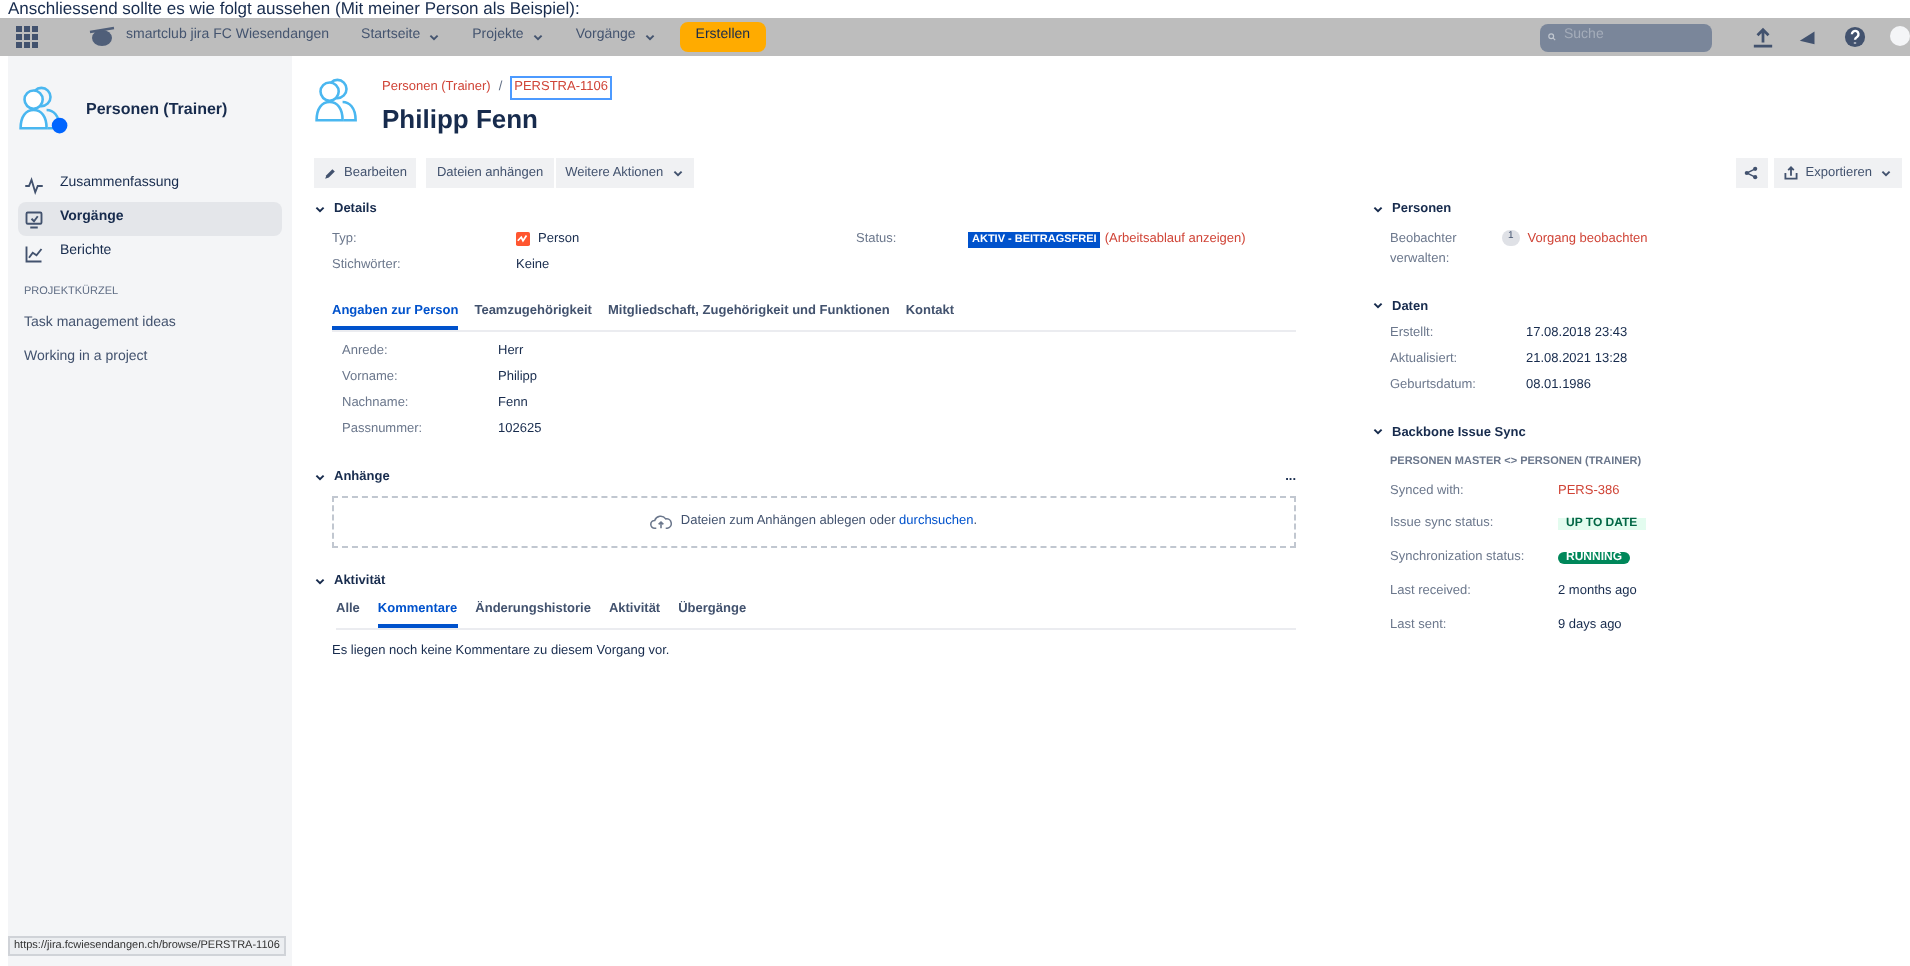  What do you see at coordinates (1855, 37) in the screenshot?
I see `help-icon` at bounding box center [1855, 37].